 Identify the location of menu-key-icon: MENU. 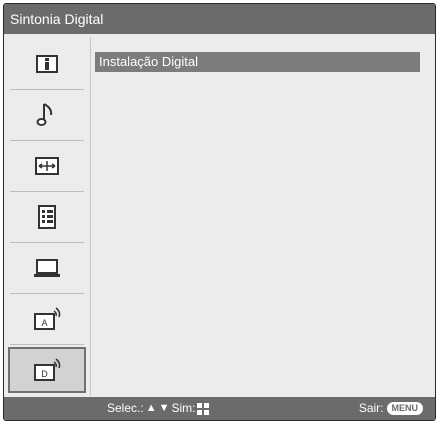
(404, 408).